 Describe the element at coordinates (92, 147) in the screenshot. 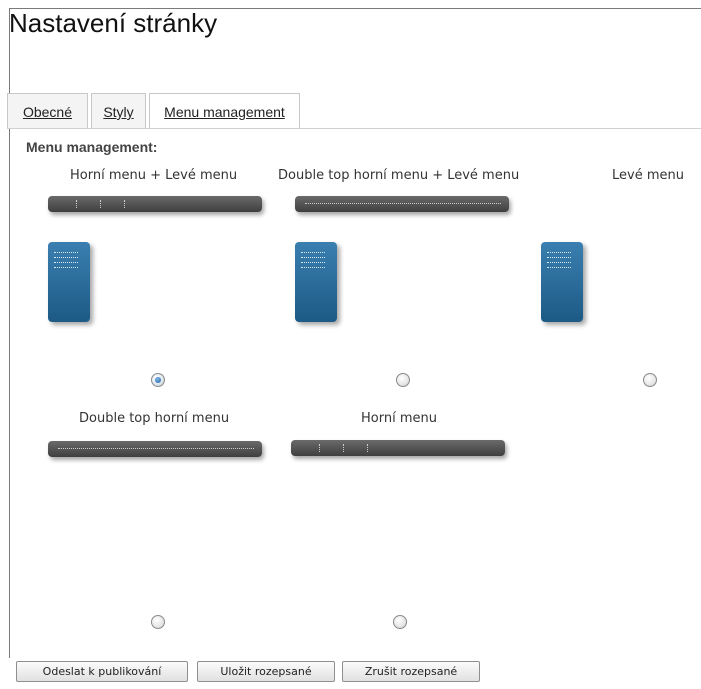

I see `section-label: Menu management:` at that location.